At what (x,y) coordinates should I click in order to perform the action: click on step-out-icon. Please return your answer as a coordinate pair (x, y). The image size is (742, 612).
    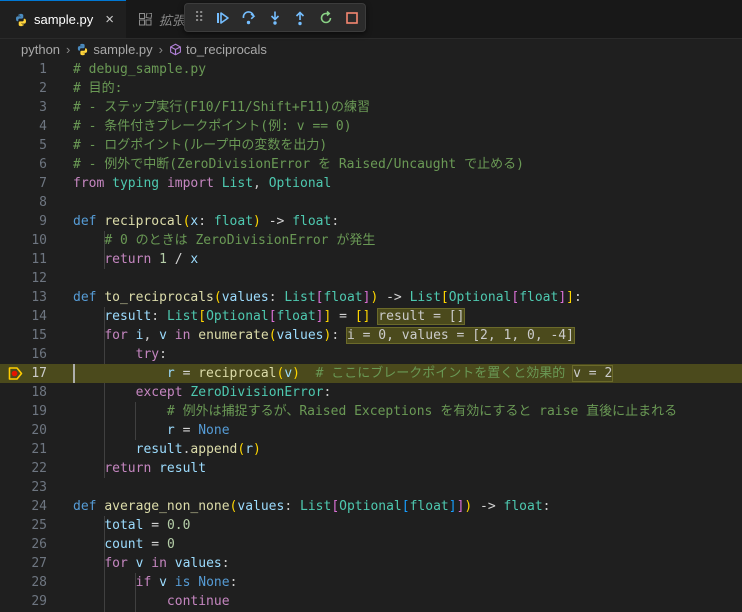
    Looking at the image, I should click on (300, 17).